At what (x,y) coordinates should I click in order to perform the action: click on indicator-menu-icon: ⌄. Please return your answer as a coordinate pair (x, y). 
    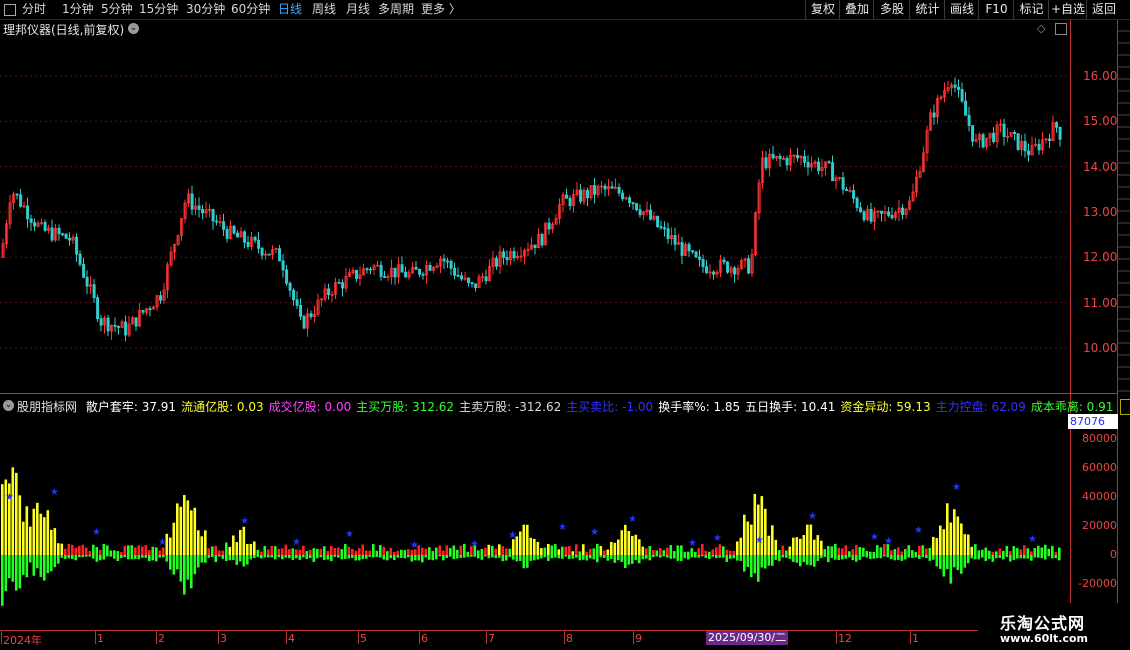
    Looking at the image, I should click on (8, 405).